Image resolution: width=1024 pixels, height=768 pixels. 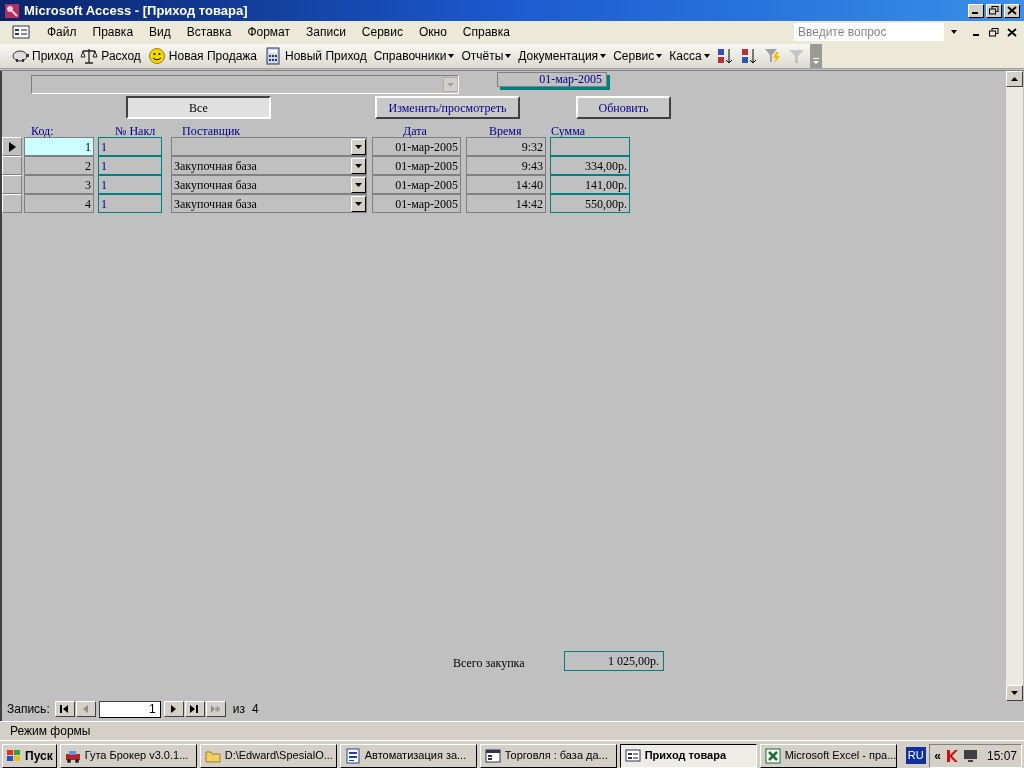 I want to click on menu-item: Формат, so click(x=269, y=32).